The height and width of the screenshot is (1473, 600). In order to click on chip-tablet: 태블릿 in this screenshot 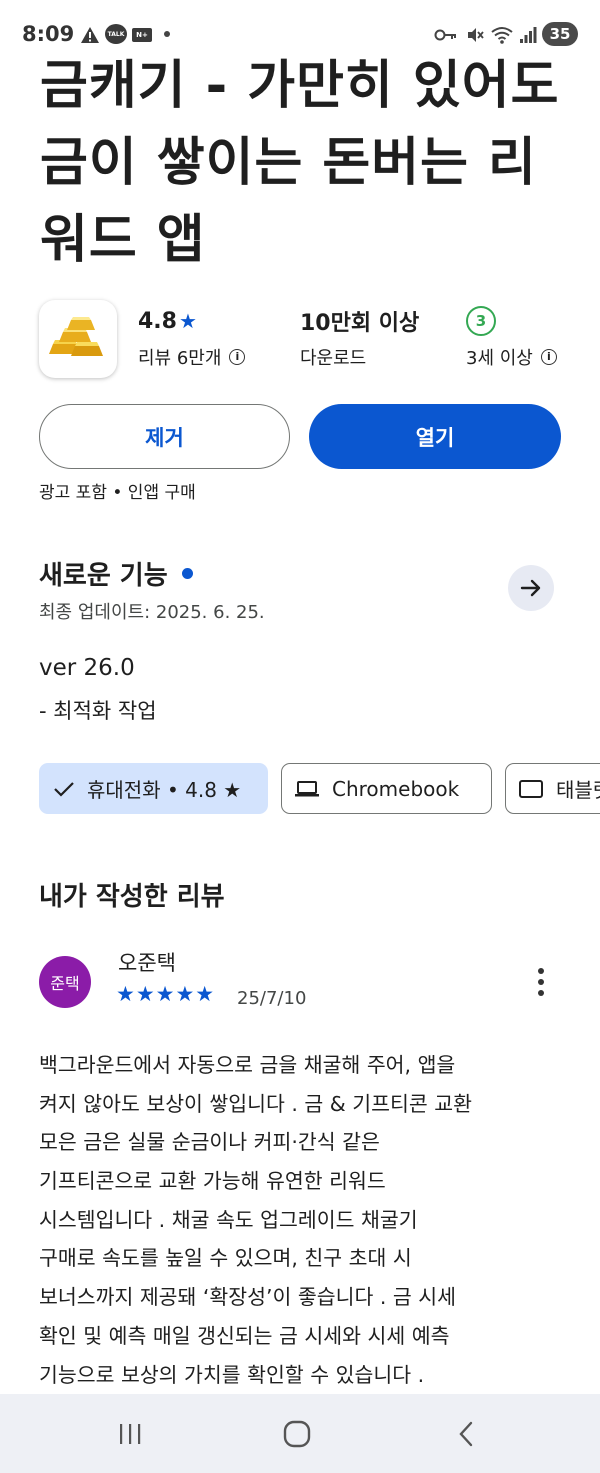, I will do `click(552, 788)`.